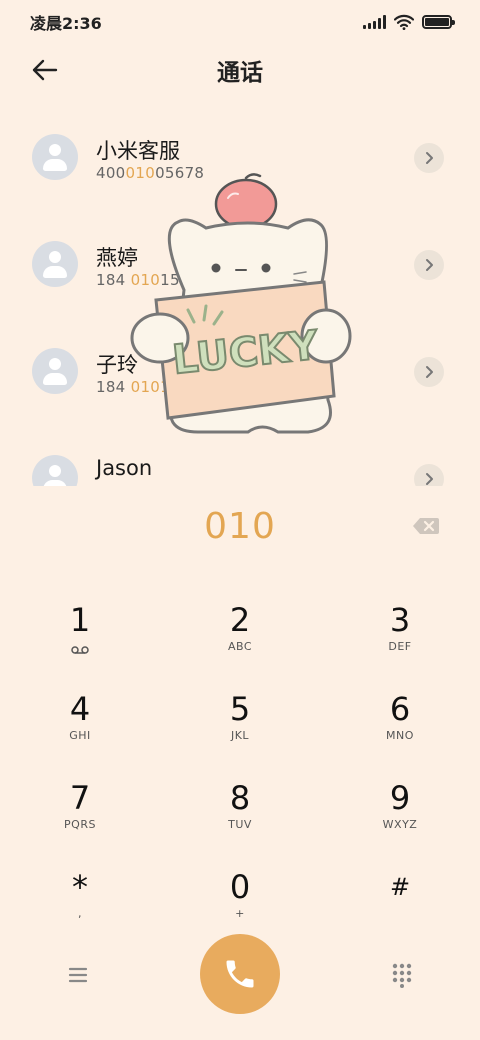  What do you see at coordinates (80, 620) in the screenshot?
I see `key-digit: 1` at bounding box center [80, 620].